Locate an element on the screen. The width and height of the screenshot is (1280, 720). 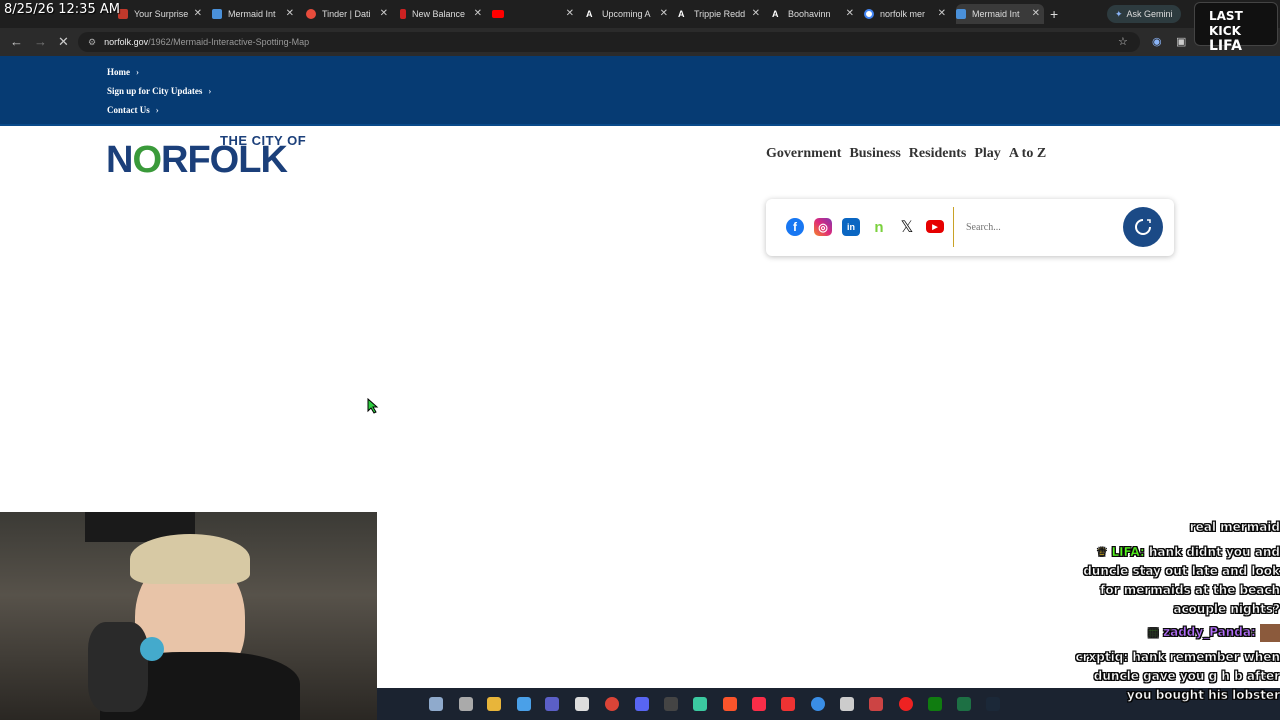
x-icon: 𝕏 is located at coordinates (907, 227).